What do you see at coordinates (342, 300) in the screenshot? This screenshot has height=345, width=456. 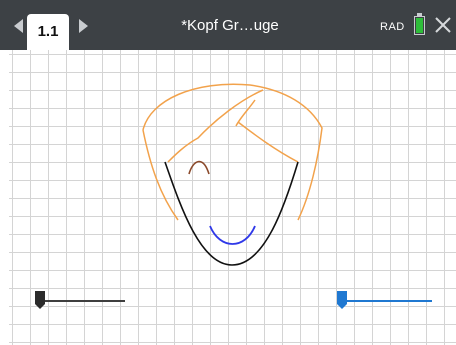 I see `slider-right-thumb` at bounding box center [342, 300].